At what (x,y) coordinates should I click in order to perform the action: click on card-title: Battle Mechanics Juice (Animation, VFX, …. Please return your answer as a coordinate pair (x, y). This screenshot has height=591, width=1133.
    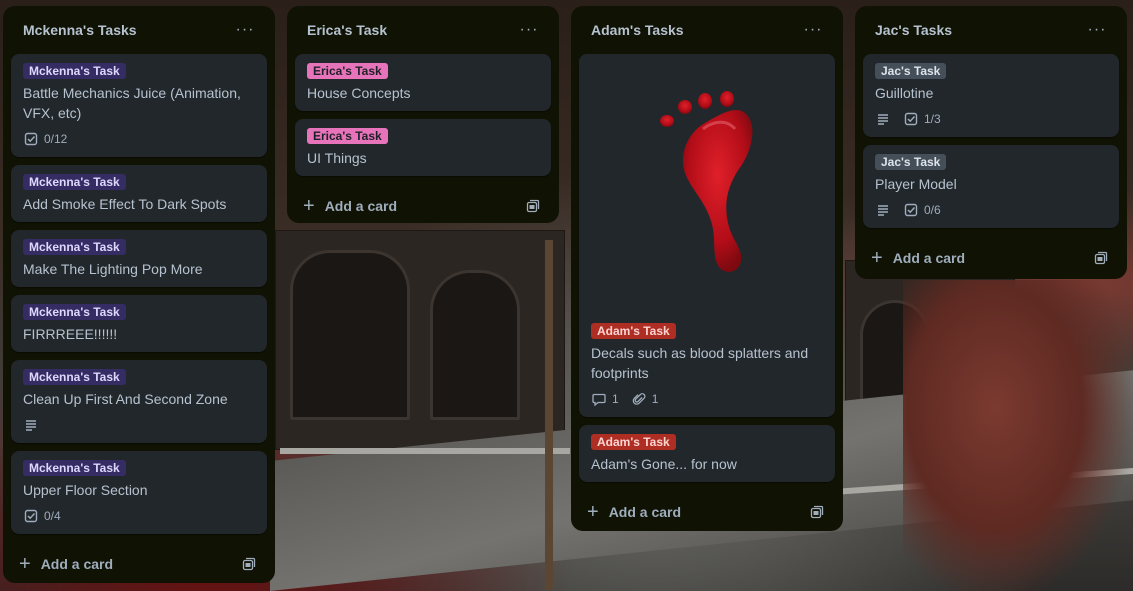
    Looking at the image, I should click on (132, 103).